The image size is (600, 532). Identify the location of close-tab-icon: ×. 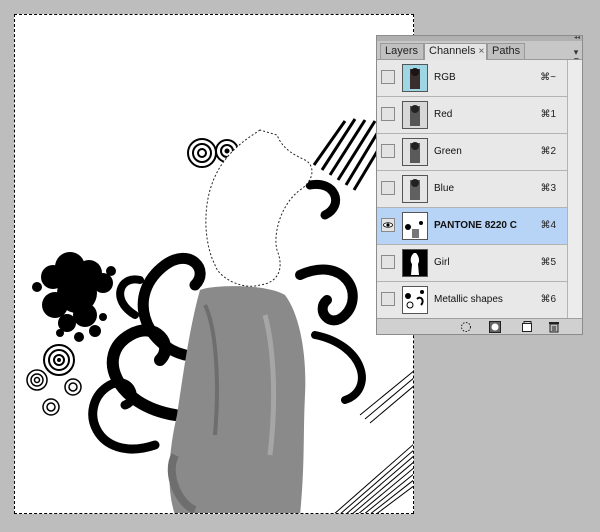
(481, 51).